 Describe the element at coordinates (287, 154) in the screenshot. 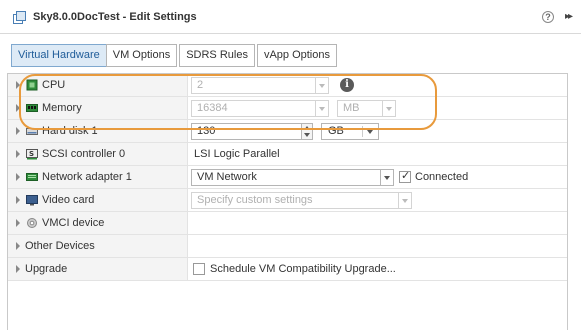

I see `scsi-row: S SCSI controller 0 LSI Logic Parallel` at that location.